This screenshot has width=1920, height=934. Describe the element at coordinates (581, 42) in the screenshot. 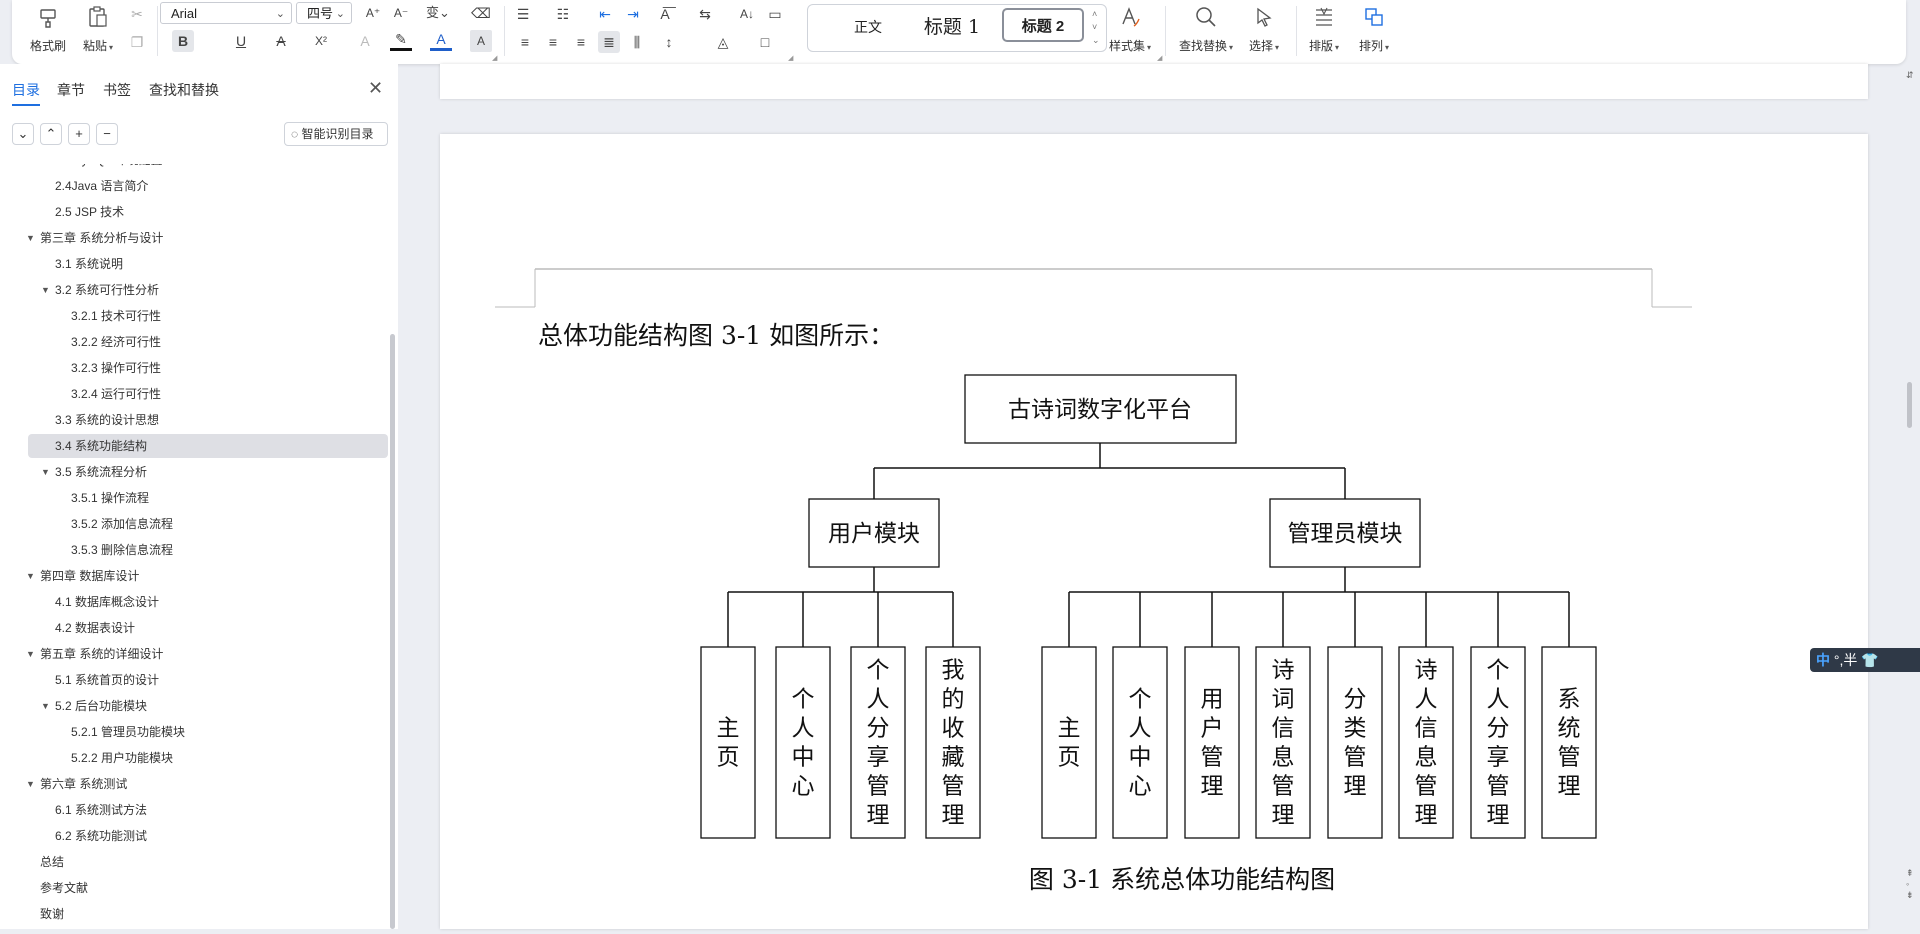

I see `align-right-icon: ≡` at that location.